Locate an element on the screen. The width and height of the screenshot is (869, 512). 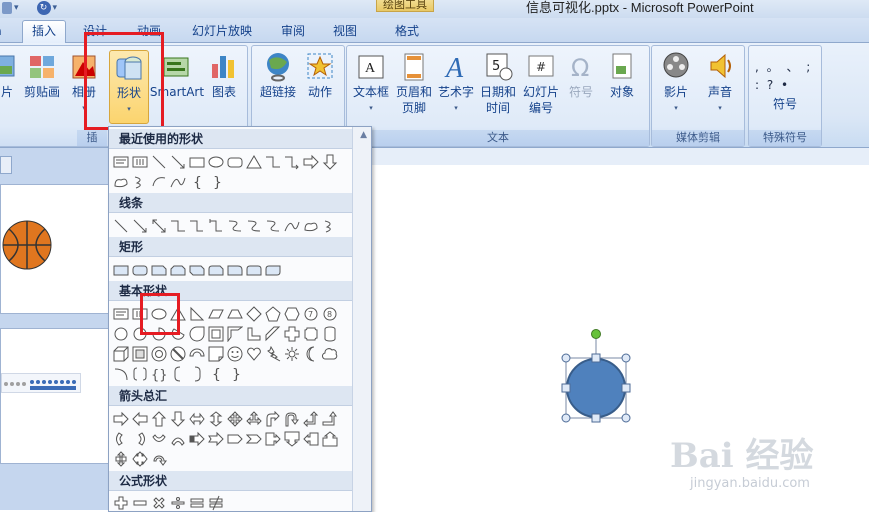
heart-shape-icon is located at coordinates (253, 354).